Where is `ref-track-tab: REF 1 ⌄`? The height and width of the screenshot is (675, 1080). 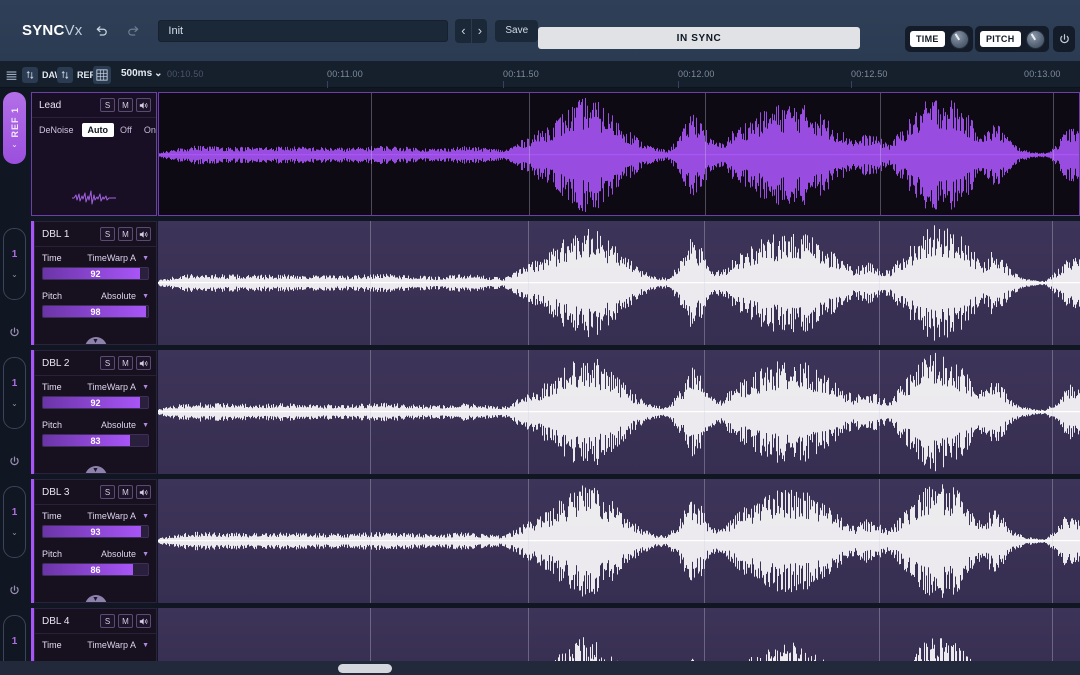
ref-track-tab: REF 1 ⌄ is located at coordinates (14, 128).